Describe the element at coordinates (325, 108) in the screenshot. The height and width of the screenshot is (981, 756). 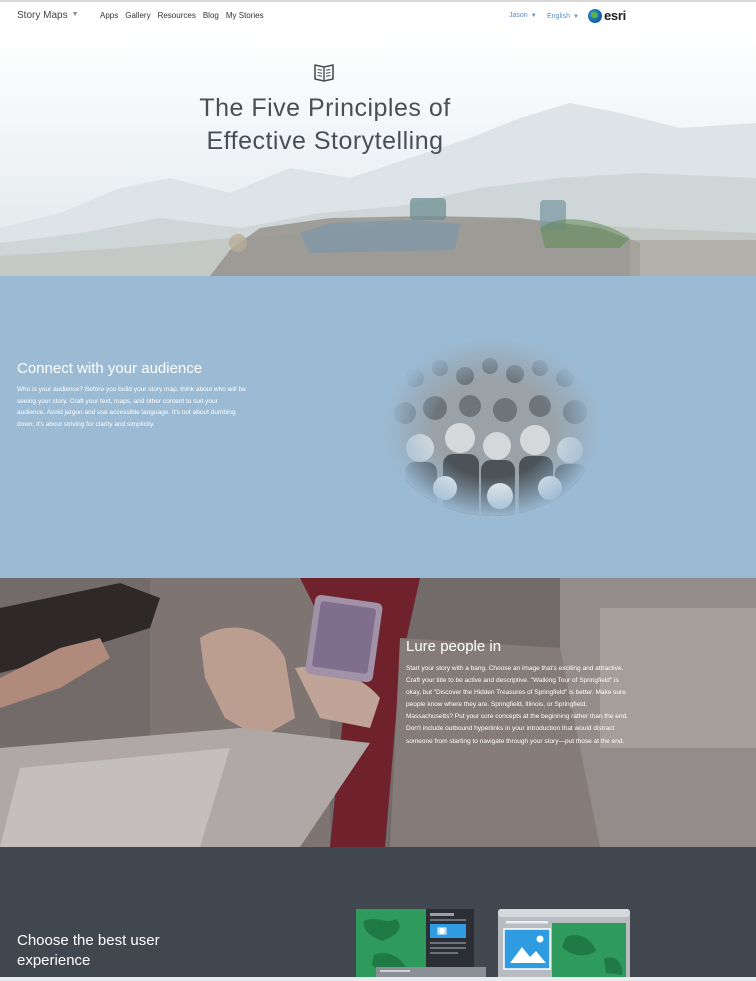
I see `page-title-line-1: The Five Principles of` at that location.